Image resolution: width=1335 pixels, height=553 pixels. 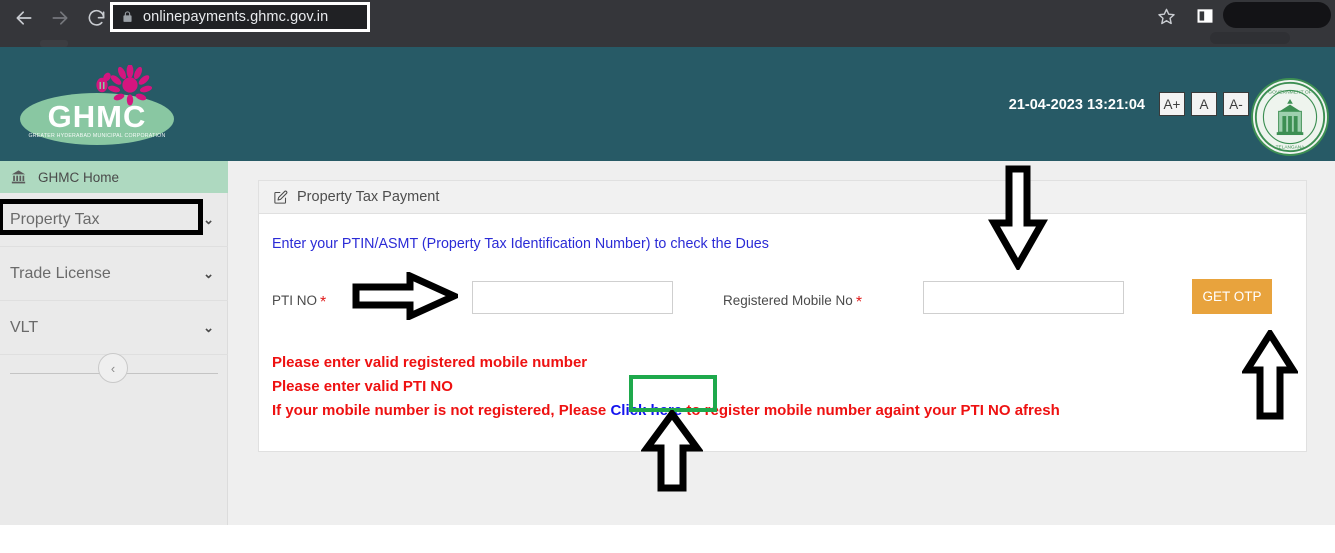 What do you see at coordinates (1250, 38) in the screenshot?
I see `redacted-bookmark-area` at bounding box center [1250, 38].